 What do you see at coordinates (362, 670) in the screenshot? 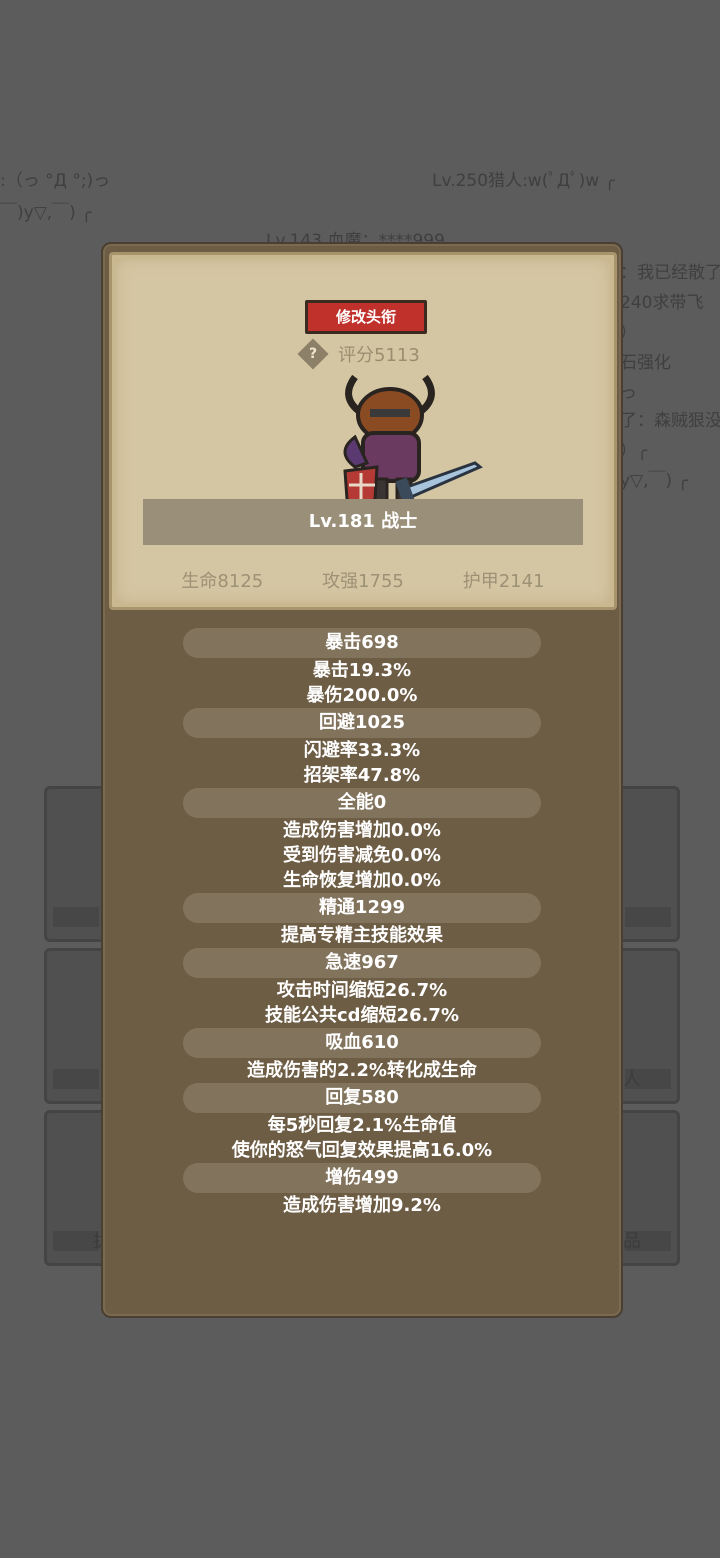
I see `attr-line: 暴击19.3%` at bounding box center [362, 670].